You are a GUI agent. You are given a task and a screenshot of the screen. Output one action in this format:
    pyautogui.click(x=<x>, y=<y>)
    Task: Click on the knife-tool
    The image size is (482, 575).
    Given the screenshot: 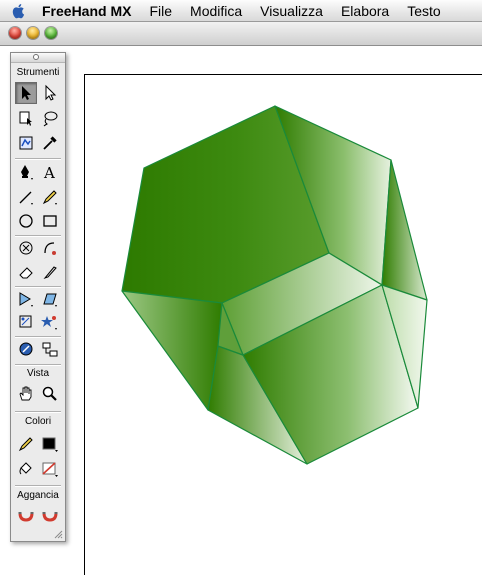 What is the action you would take?
    pyautogui.click(x=50, y=272)
    